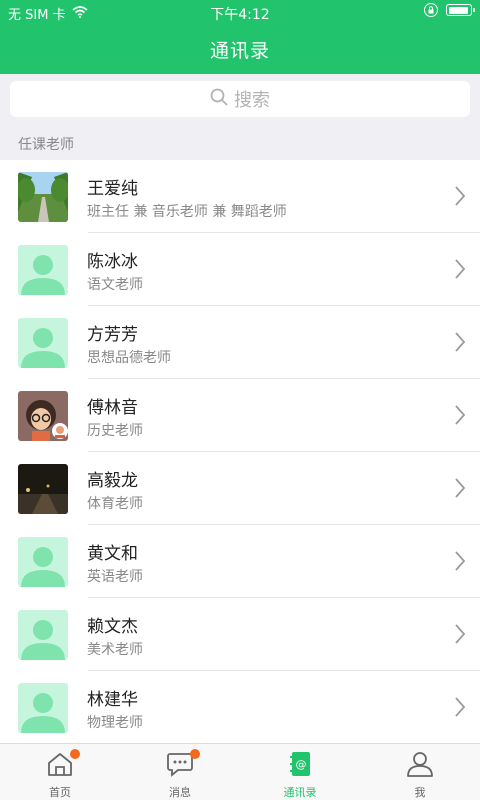 Image resolution: width=480 pixels, height=800 pixels. I want to click on status-time: 下午4:12, so click(240, 15).